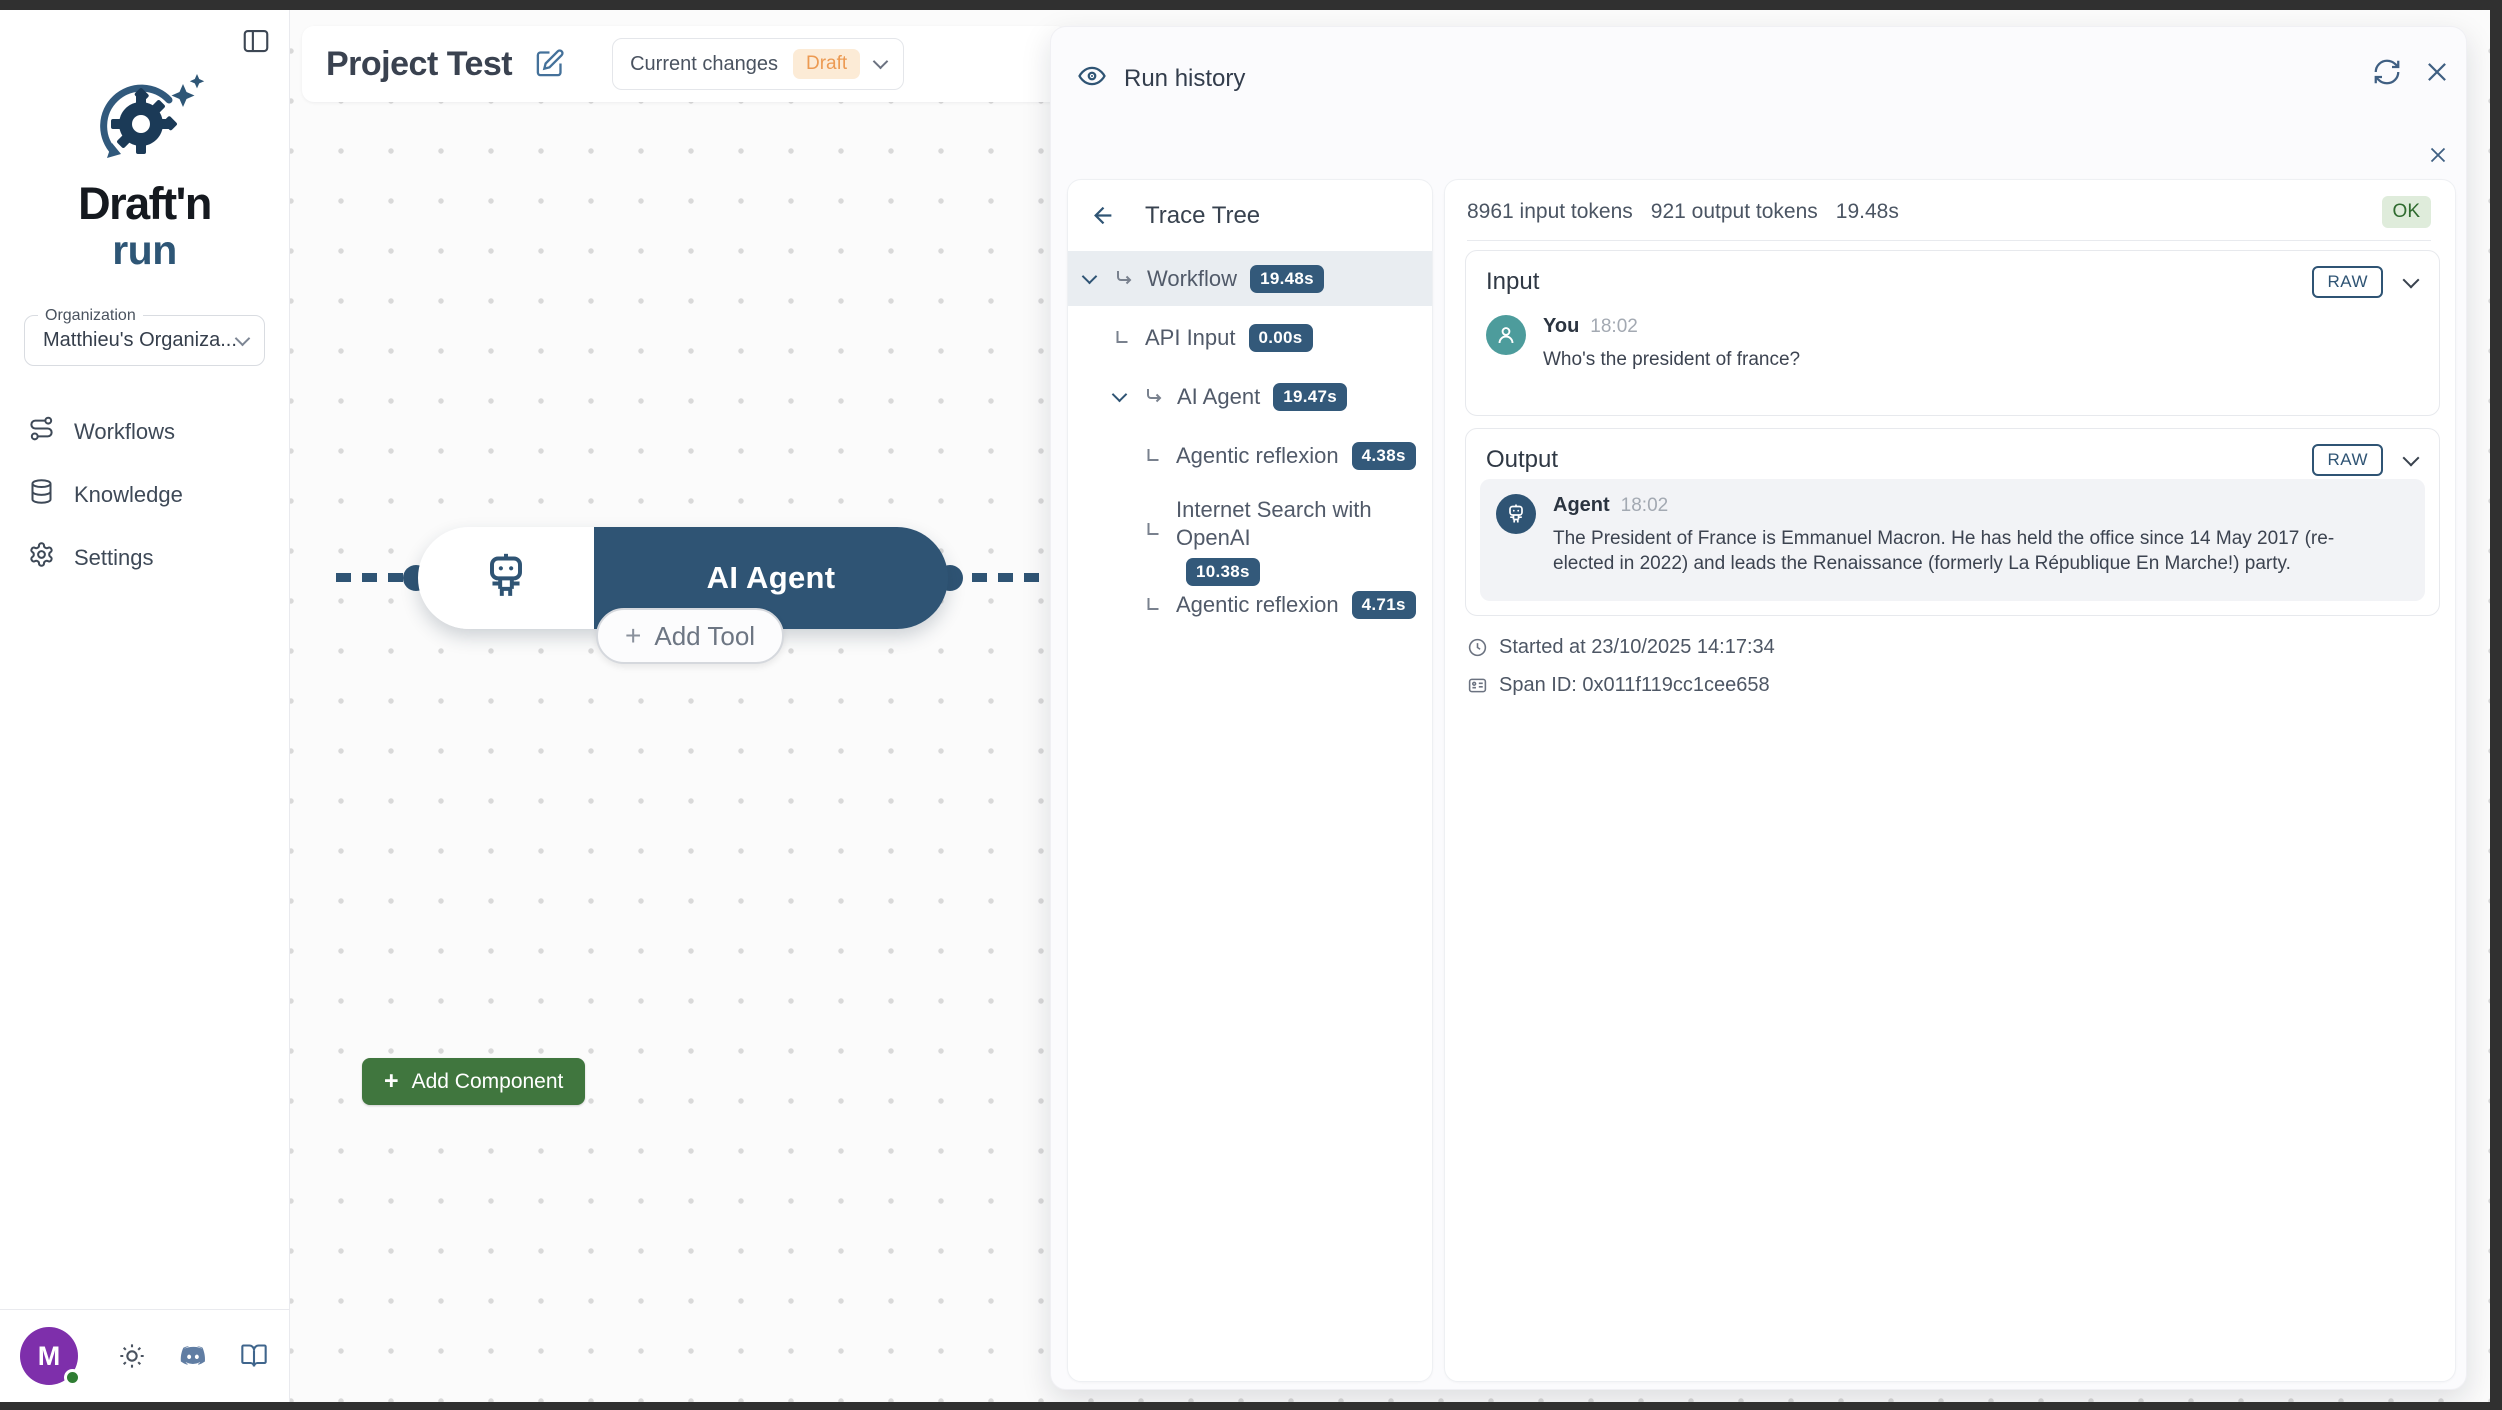 Image resolution: width=2502 pixels, height=1410 pixels. I want to click on message-sender: You, so click(1561, 326).